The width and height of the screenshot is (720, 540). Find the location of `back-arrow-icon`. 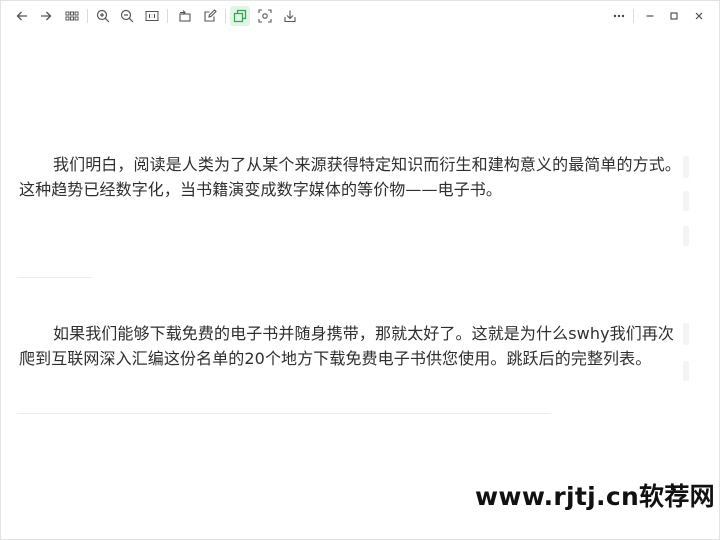

back-arrow-icon is located at coordinates (22, 16).